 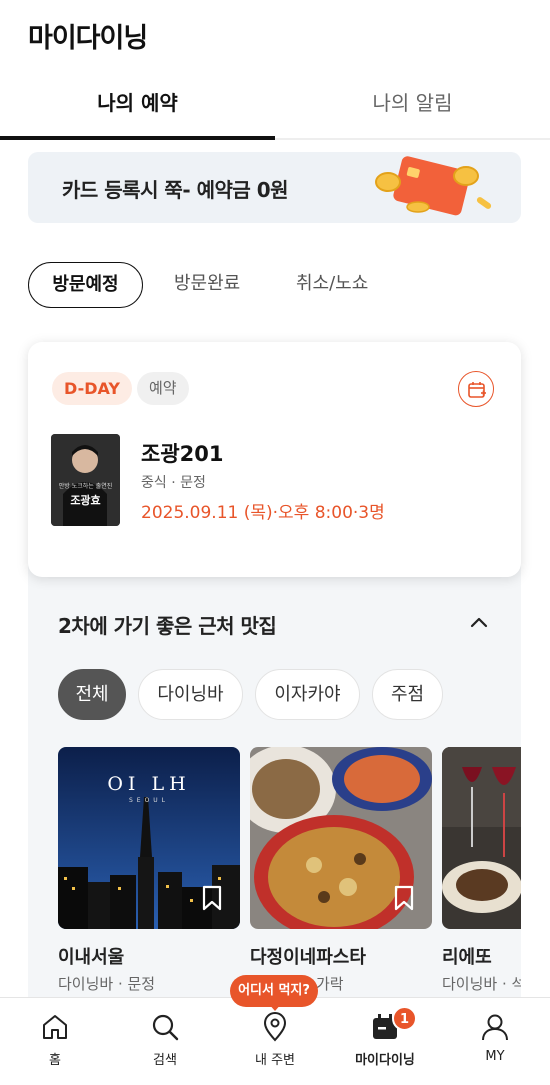 I want to click on filter-completed: 방문완료, so click(x=207, y=285).